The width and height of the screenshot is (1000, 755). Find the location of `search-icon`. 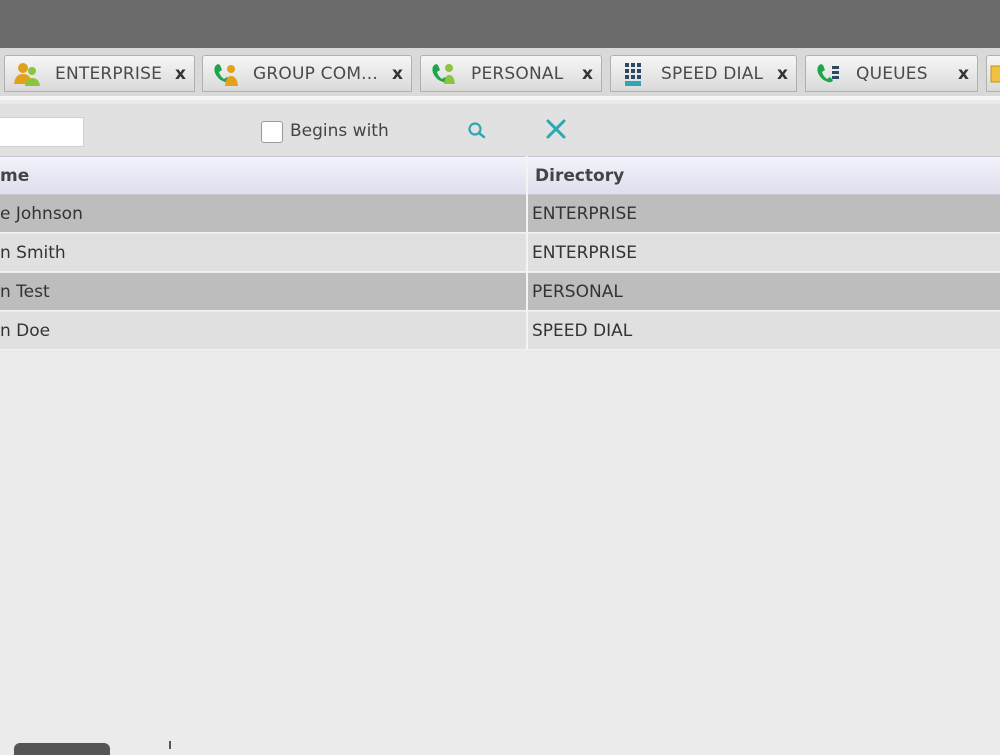

search-icon is located at coordinates (477, 130).